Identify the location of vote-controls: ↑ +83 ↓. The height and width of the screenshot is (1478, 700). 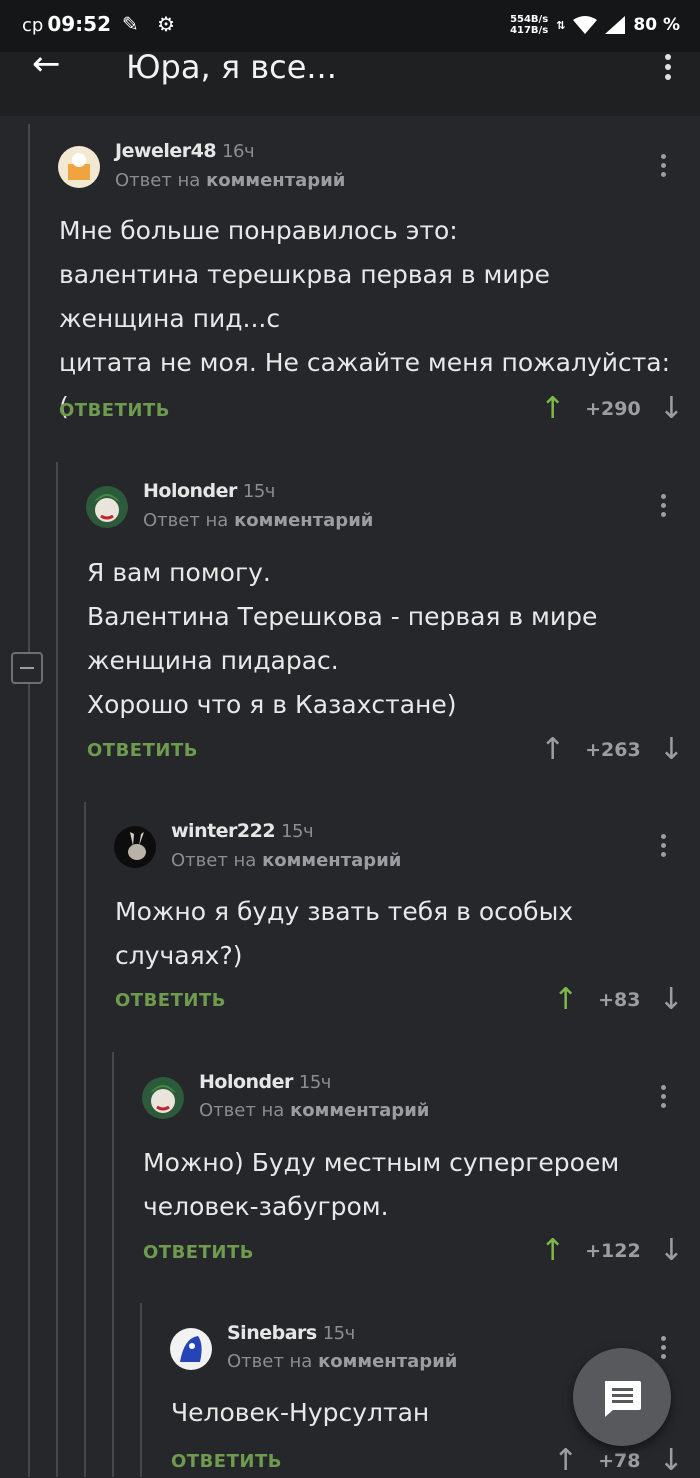
(618, 1000).